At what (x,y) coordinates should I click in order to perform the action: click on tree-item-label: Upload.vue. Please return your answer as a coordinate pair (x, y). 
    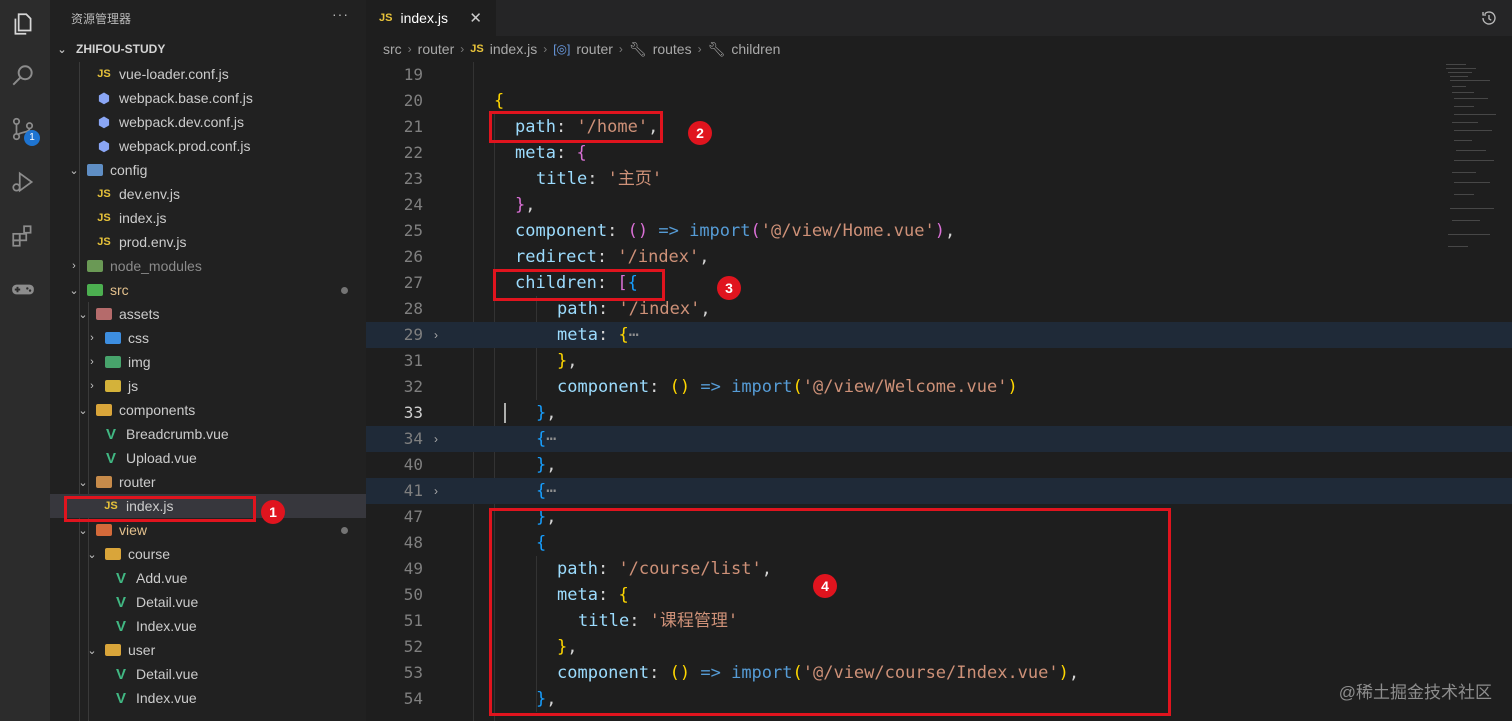
    Looking at the image, I should click on (161, 458).